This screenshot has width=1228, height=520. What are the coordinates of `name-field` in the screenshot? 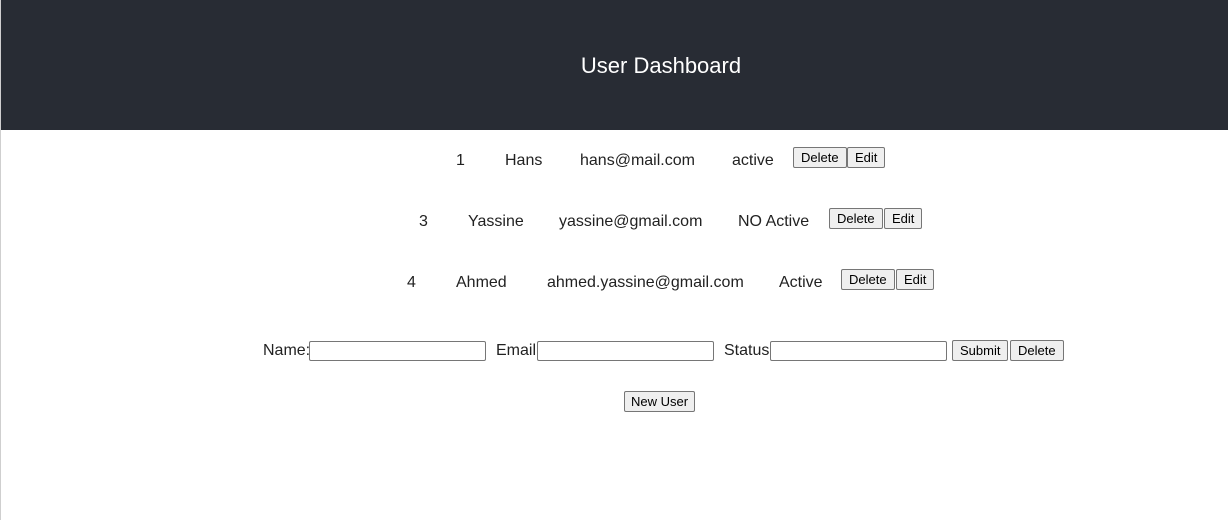 It's located at (397, 351).